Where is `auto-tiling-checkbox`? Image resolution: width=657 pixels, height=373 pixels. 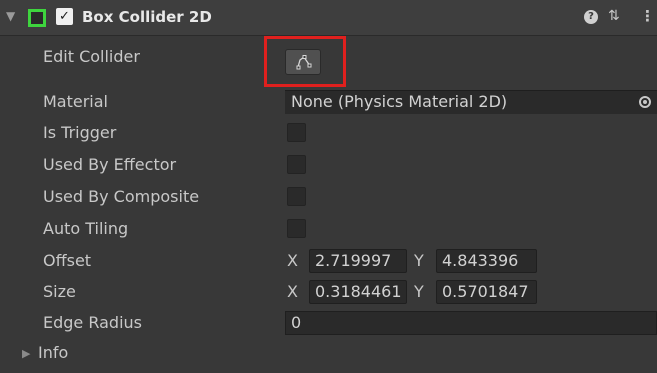 auto-tiling-checkbox is located at coordinates (296, 228).